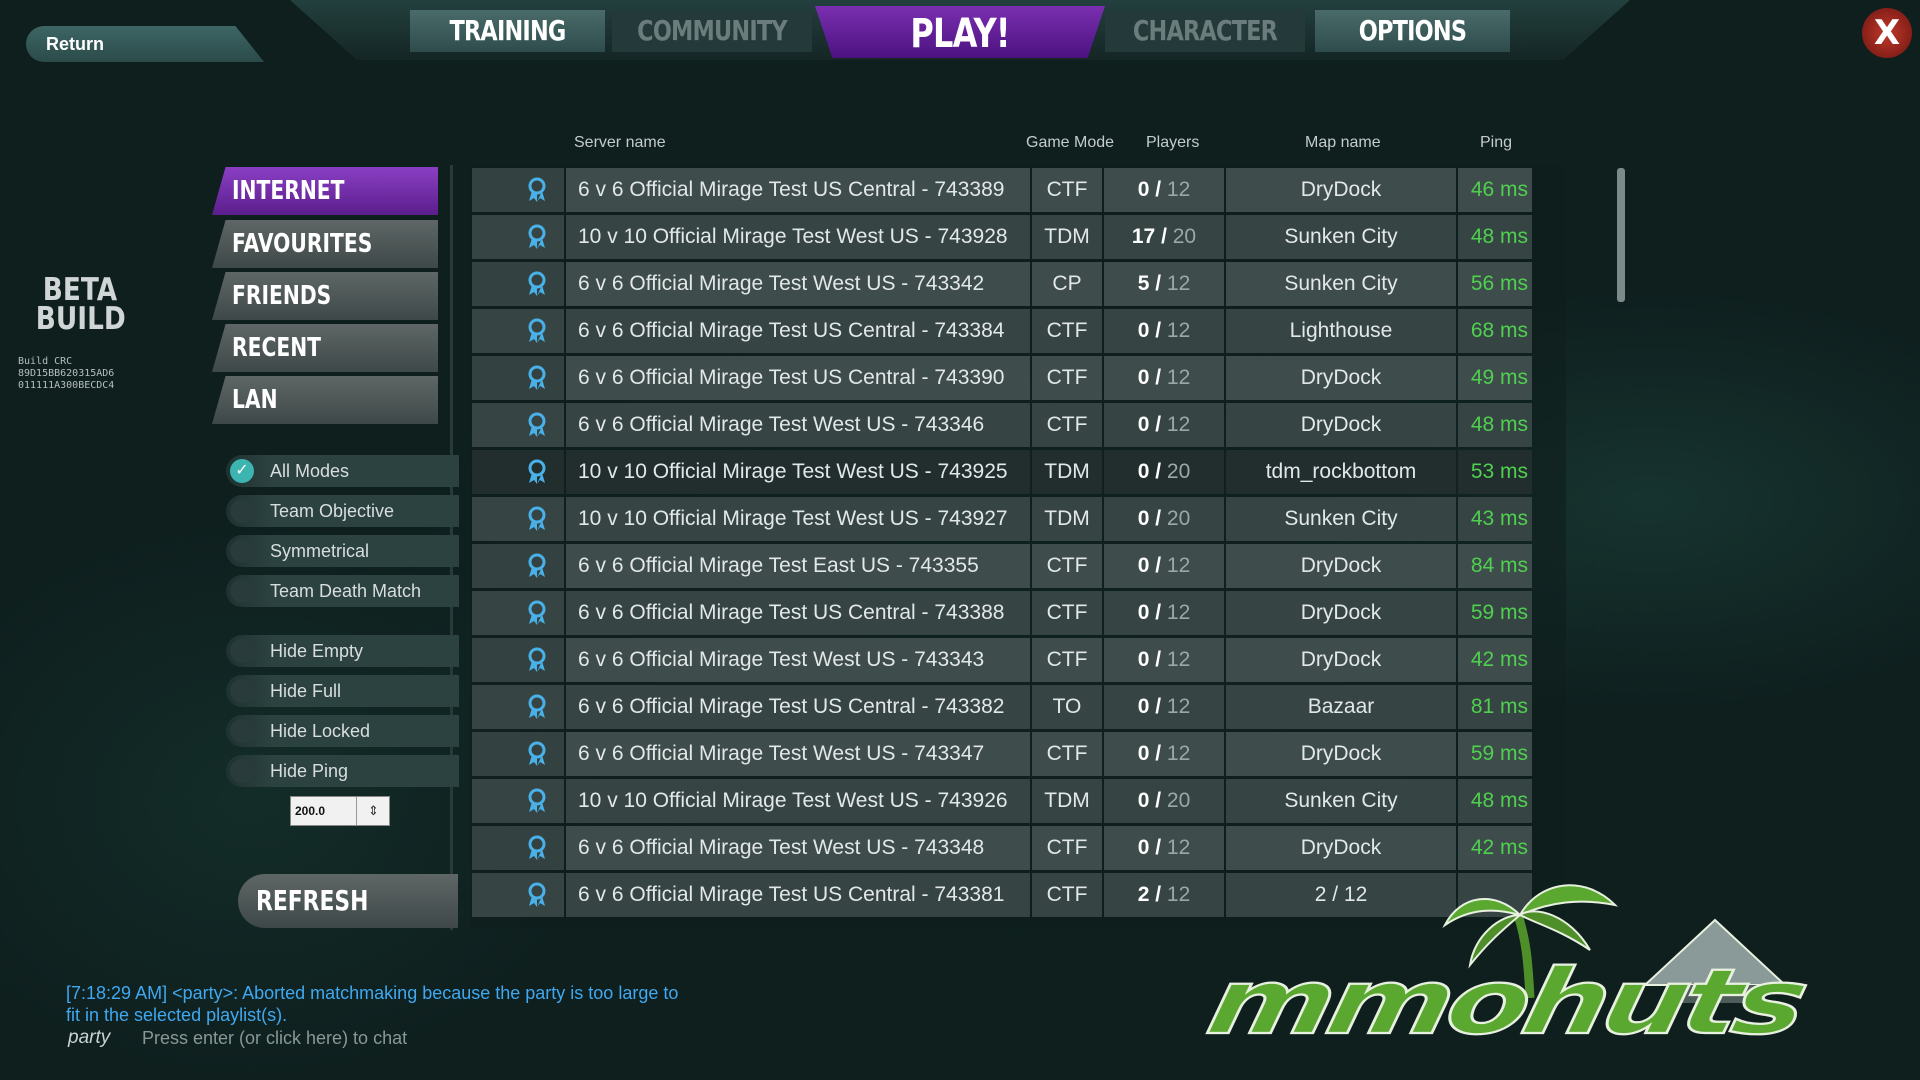 This screenshot has height=1080, width=1920. What do you see at coordinates (348, 901) in the screenshot?
I see `refresh-button: REFRESH` at bounding box center [348, 901].